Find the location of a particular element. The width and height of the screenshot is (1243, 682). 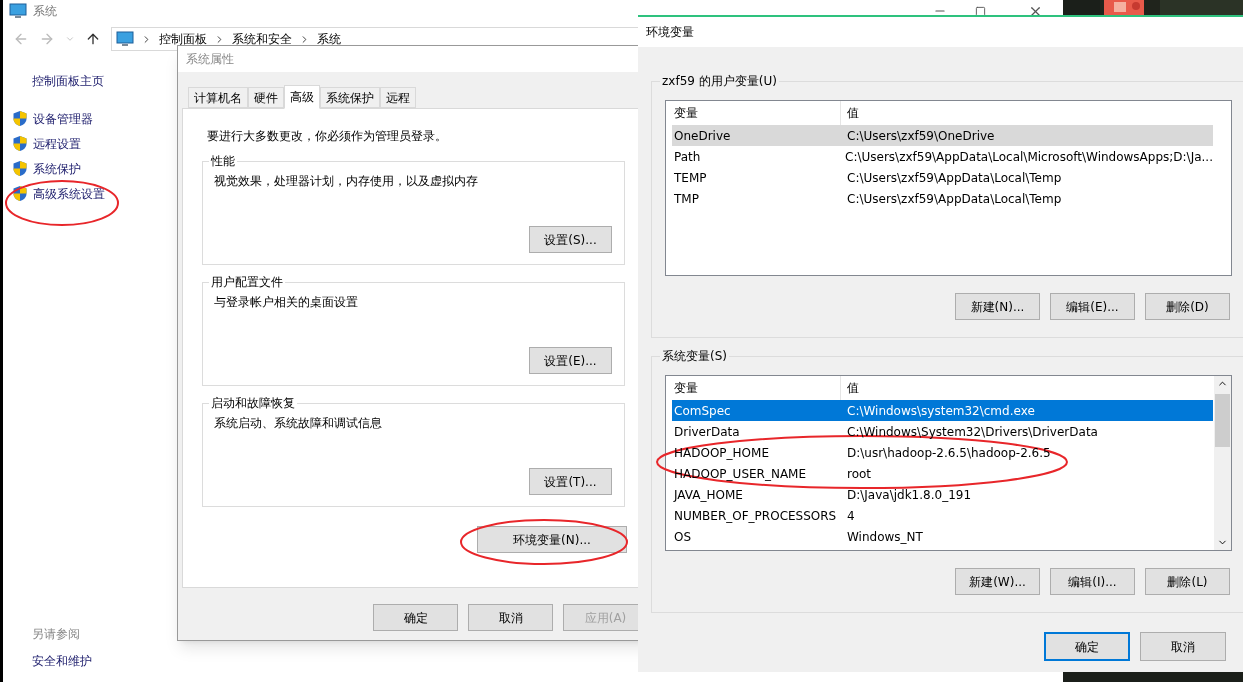

variable-name: OneDrive is located at coordinates (702, 136).